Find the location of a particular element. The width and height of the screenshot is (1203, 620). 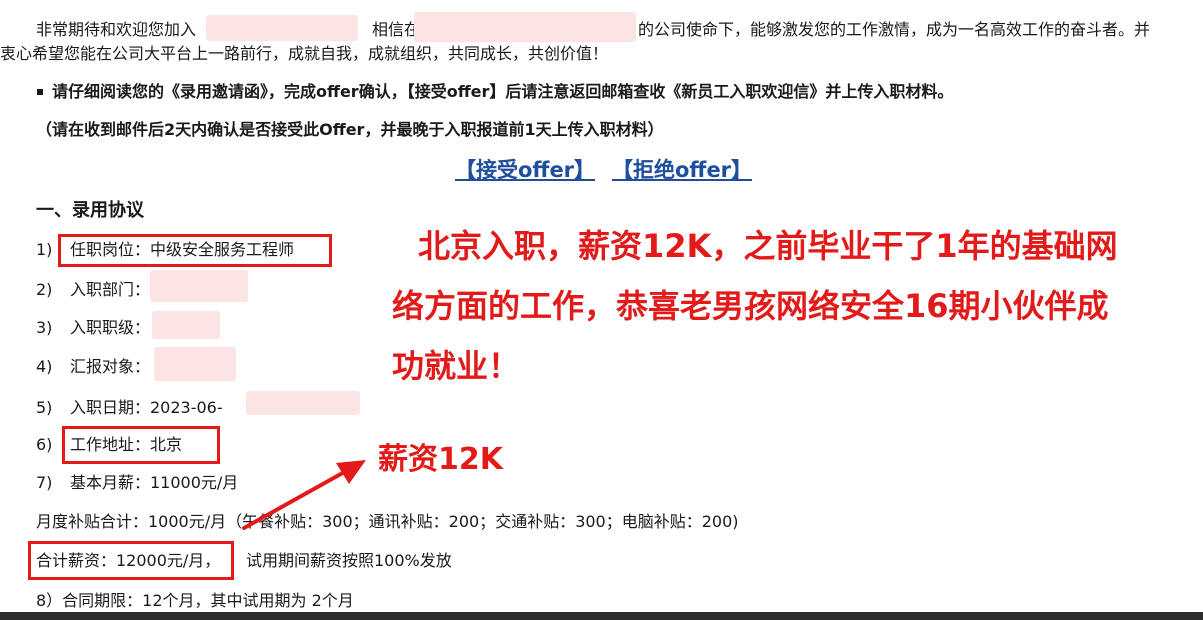

bottom-scrollbar is located at coordinates (601, 616).